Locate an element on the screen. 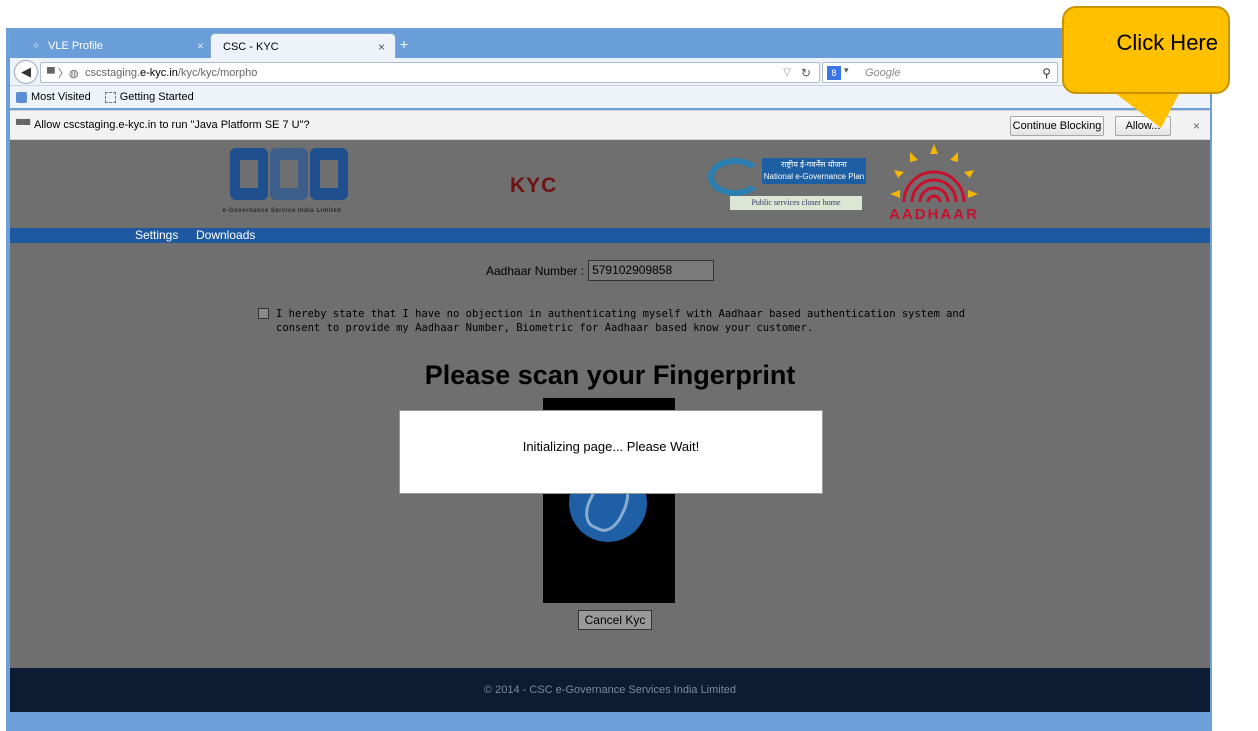 This screenshot has height=731, width=1258. negp-hindi: राष्ट्रीय ई-गवर्नेंस योजना is located at coordinates (814, 164).